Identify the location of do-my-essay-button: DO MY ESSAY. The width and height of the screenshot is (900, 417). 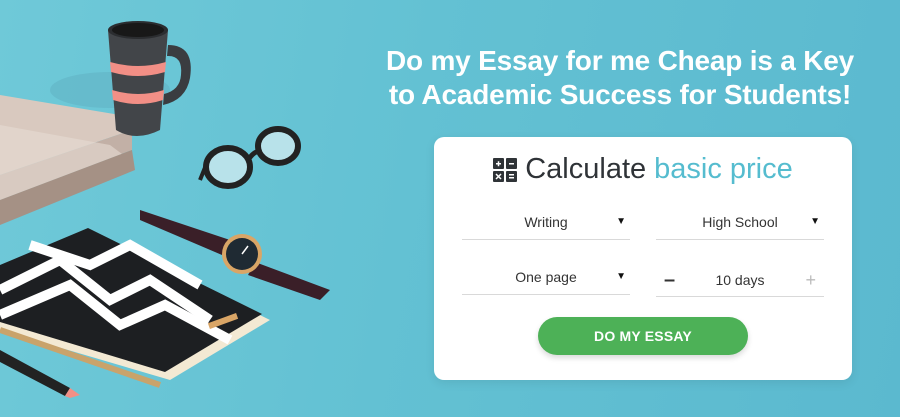
(643, 336).